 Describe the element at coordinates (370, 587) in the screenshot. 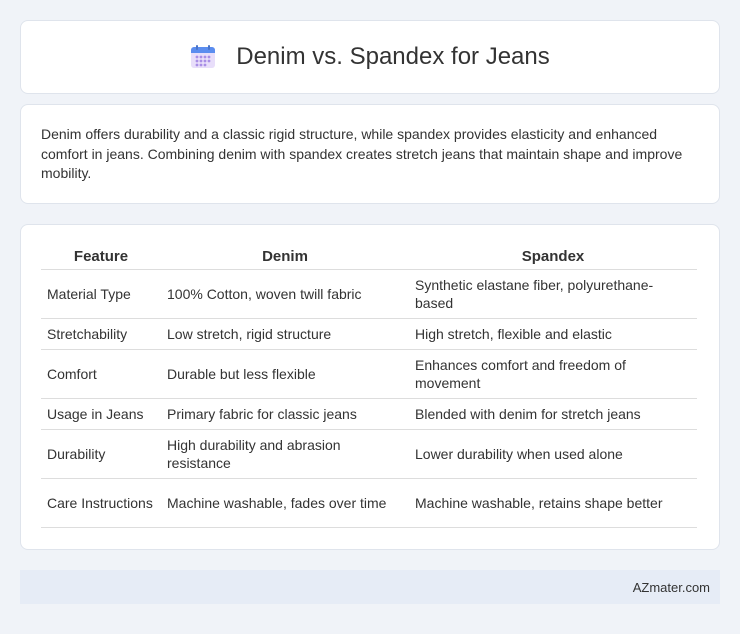

I see `footer-bar: AZmater.com` at that location.